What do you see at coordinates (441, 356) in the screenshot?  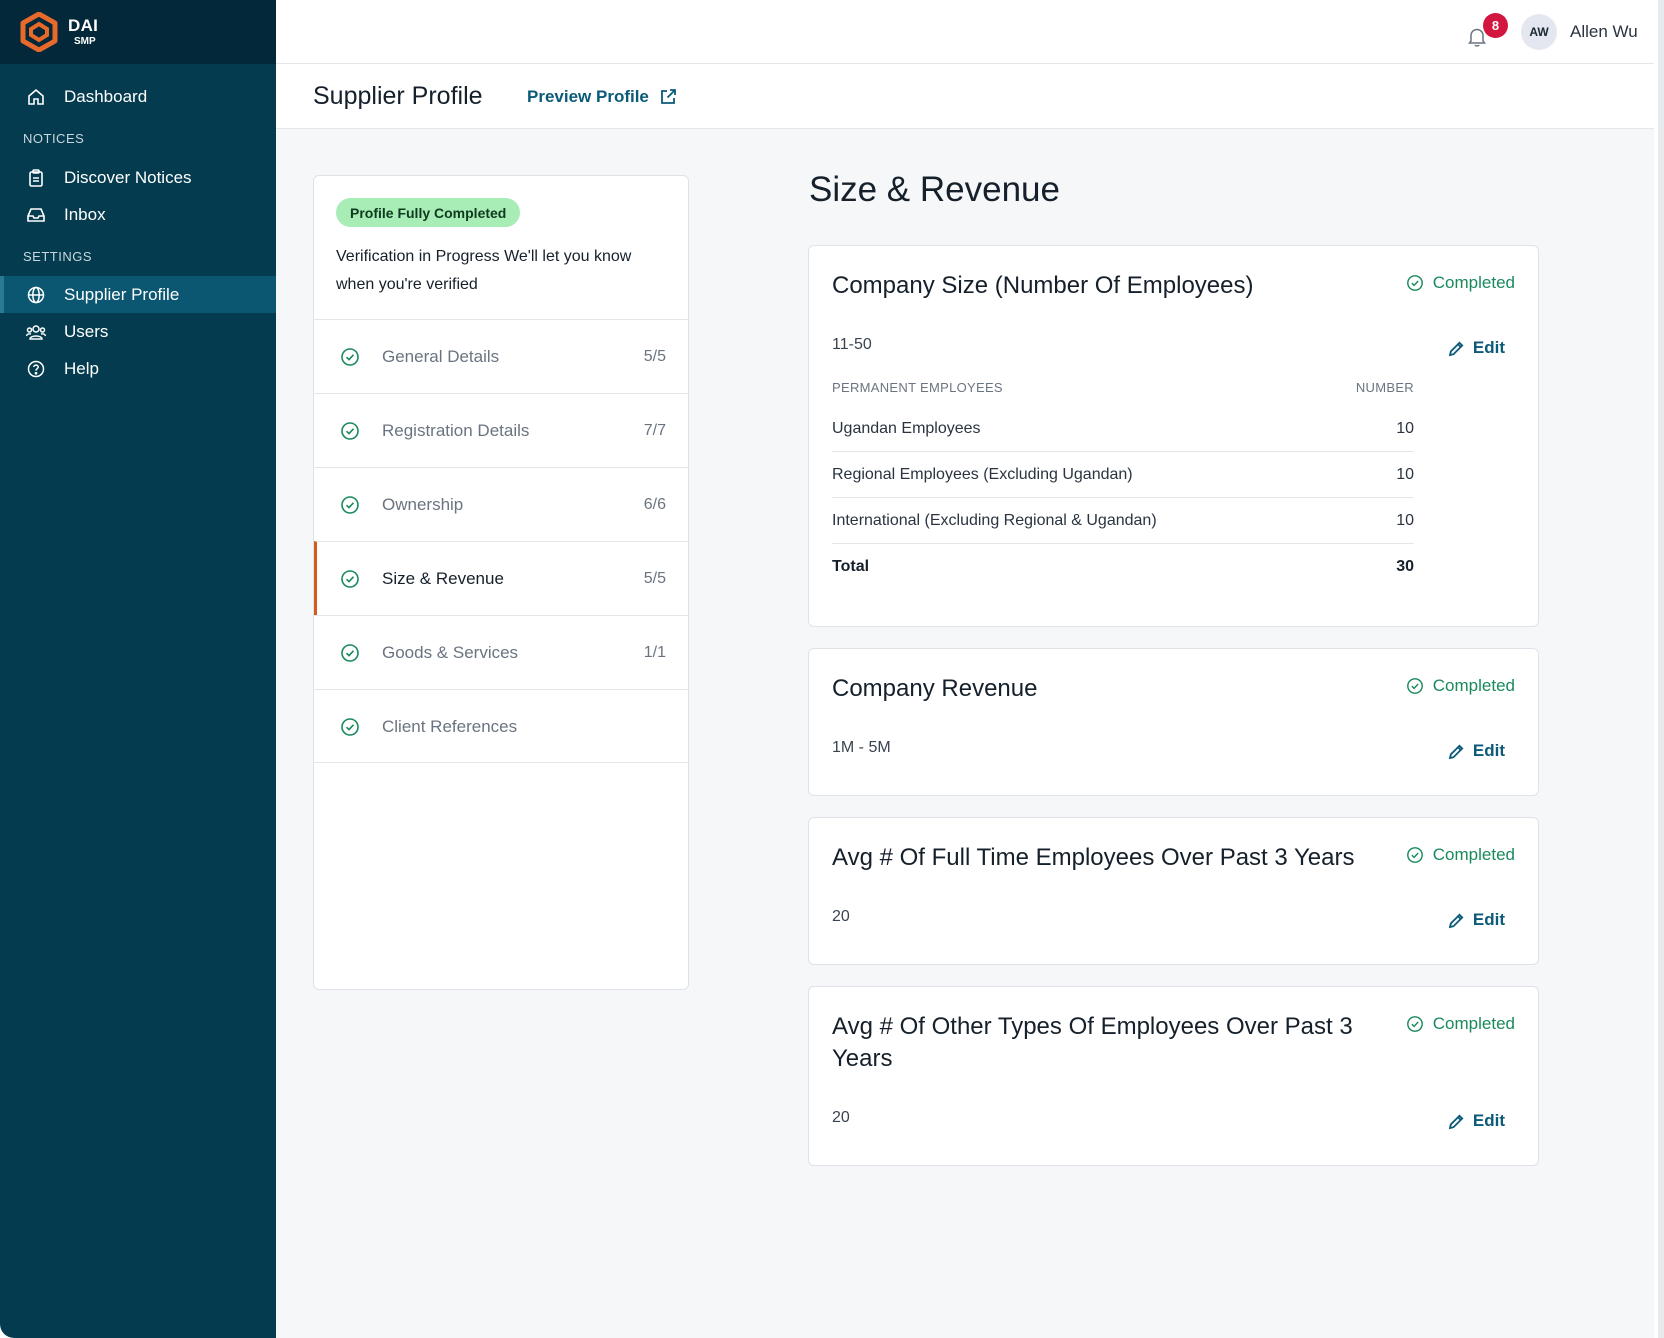 I see `section-label: General Details` at bounding box center [441, 356].